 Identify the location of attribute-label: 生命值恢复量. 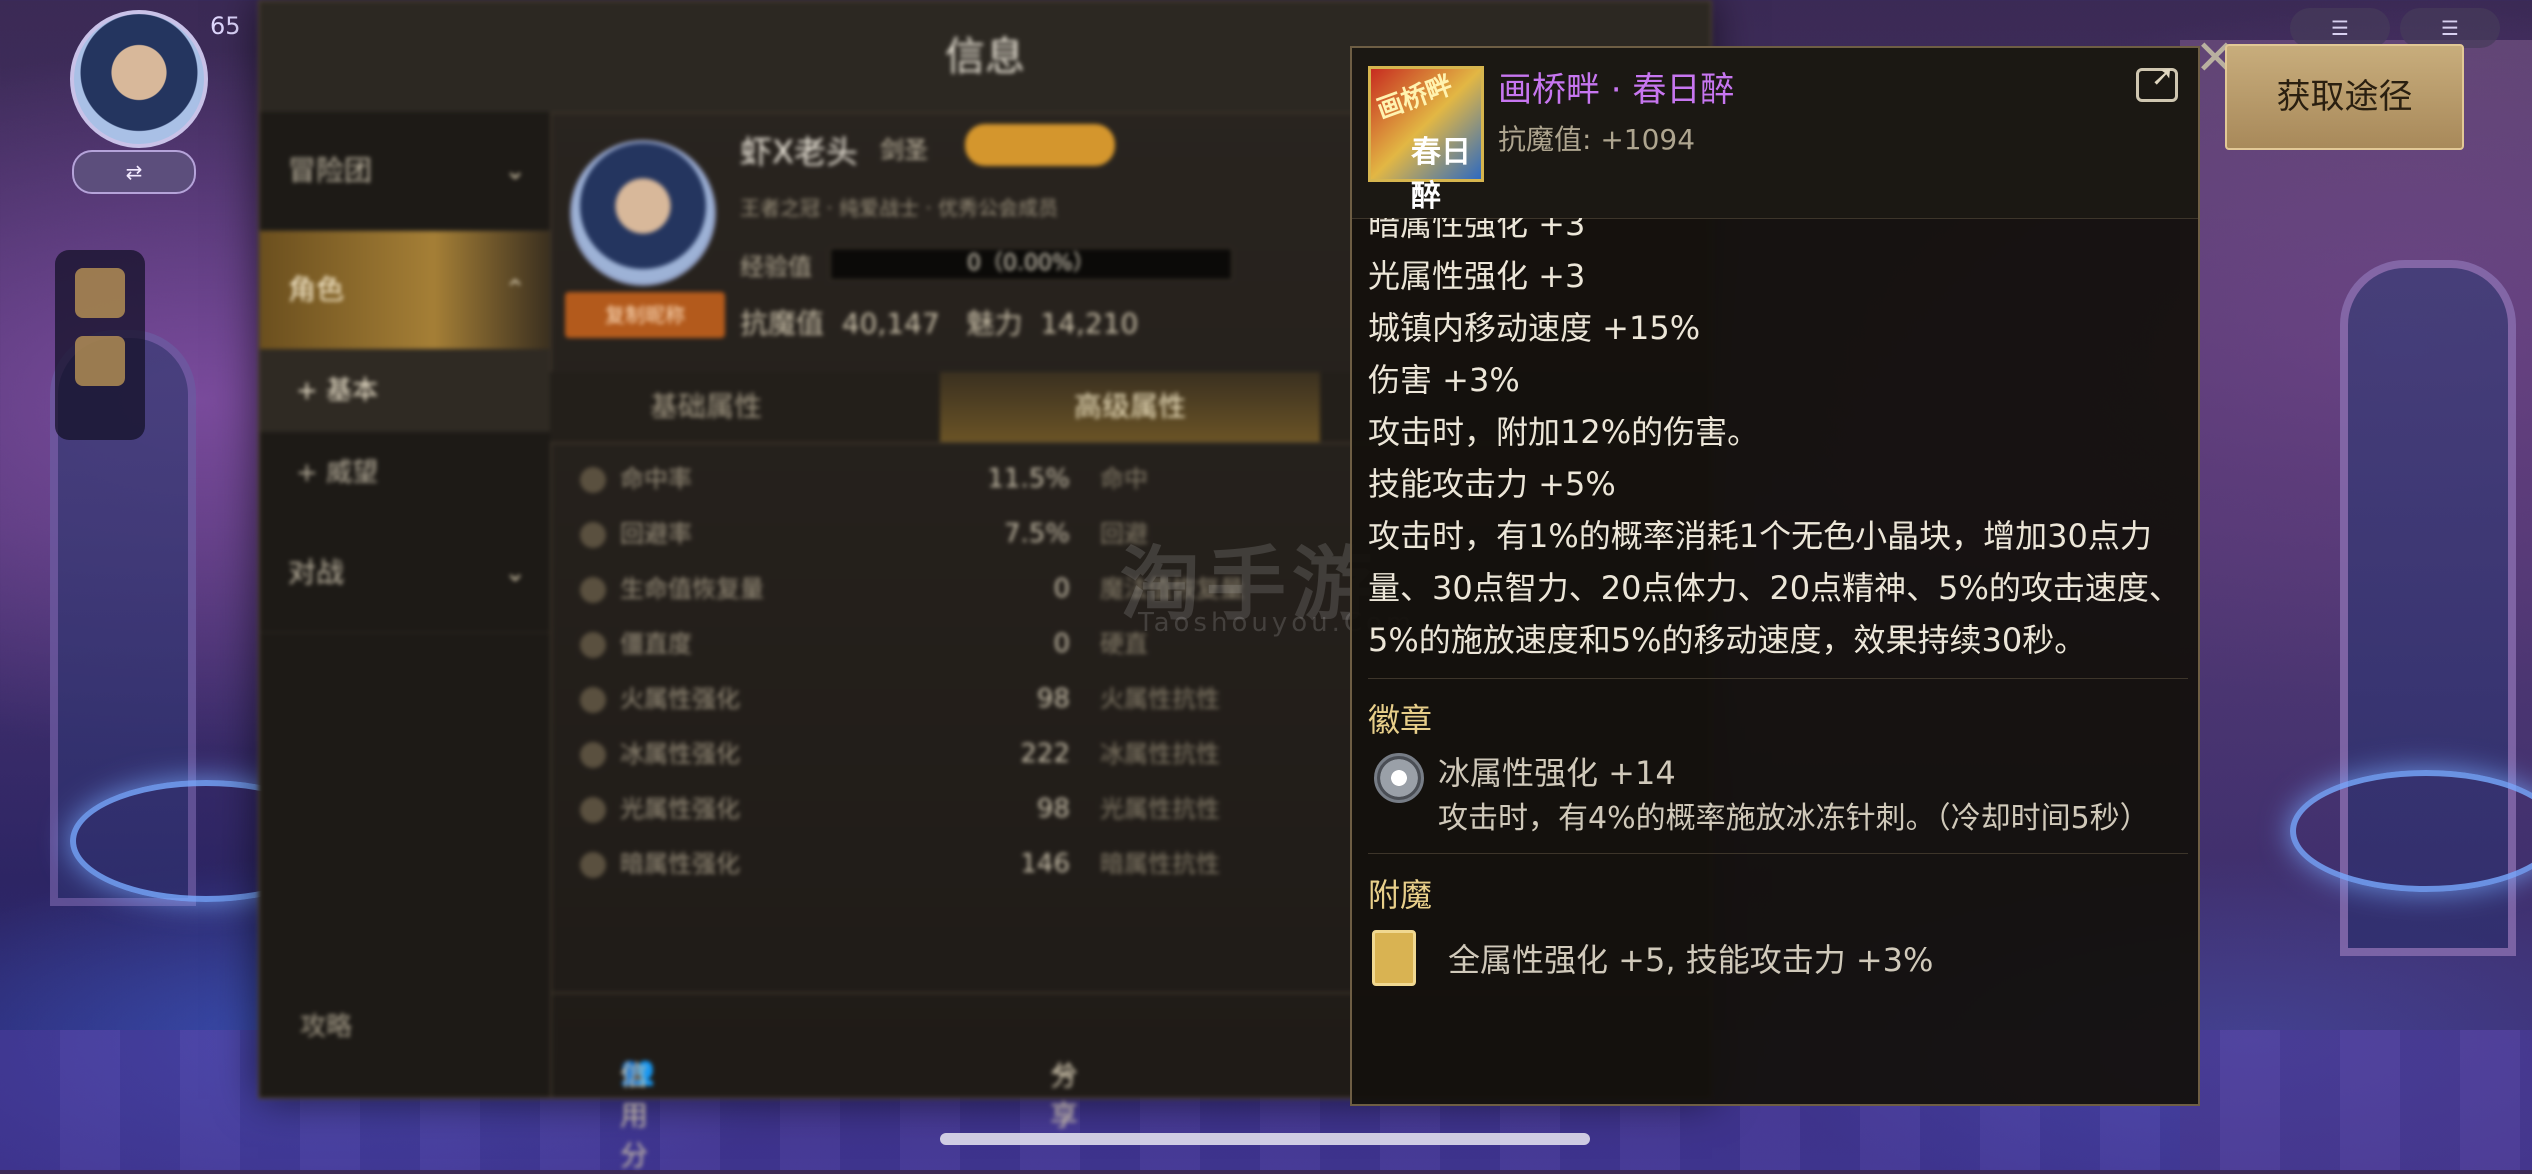
(692, 589).